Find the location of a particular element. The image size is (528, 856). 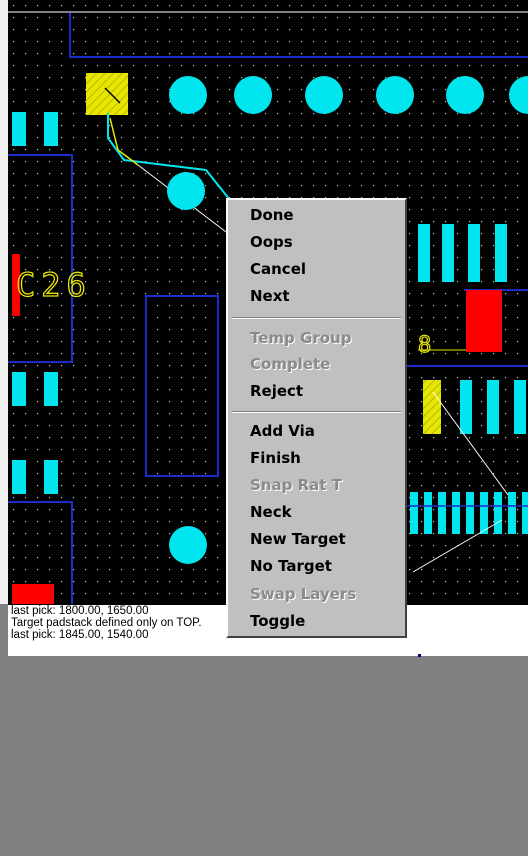

selected-pin-pad is located at coordinates (432, 407).